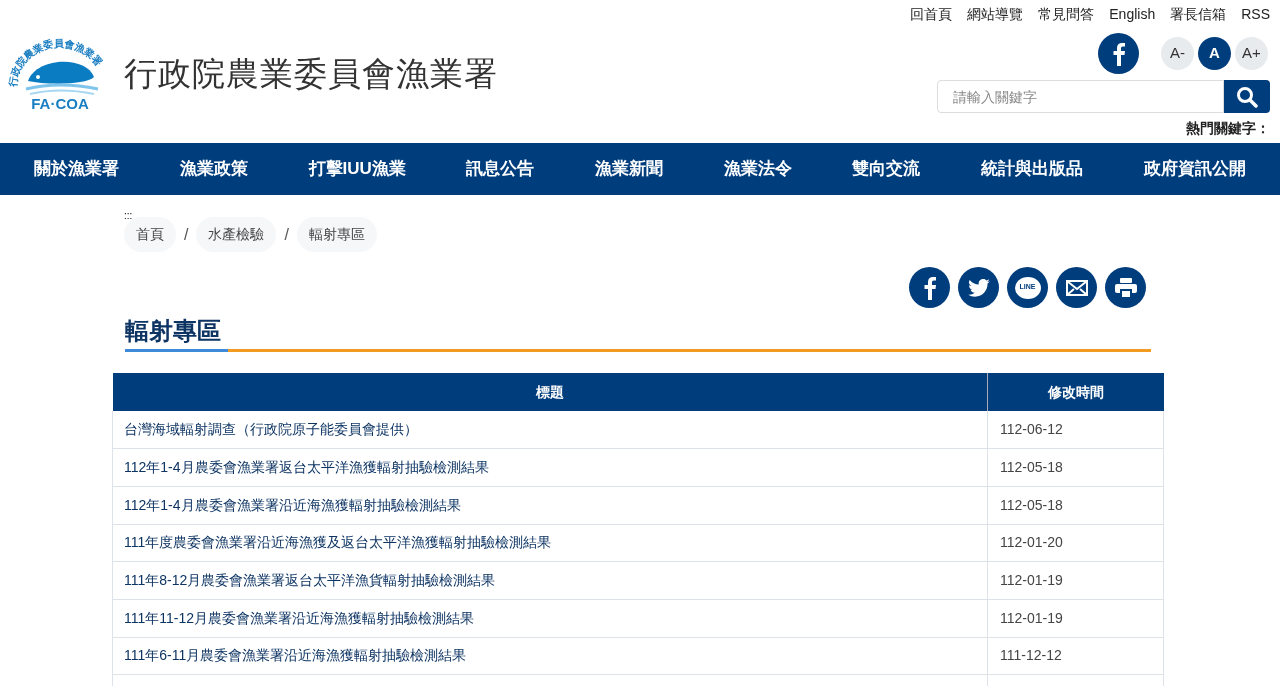 Image resolution: width=1280 pixels, height=686 pixels. What do you see at coordinates (1080, 96) in the screenshot?
I see `search-field: 請輸入關鍵字` at bounding box center [1080, 96].